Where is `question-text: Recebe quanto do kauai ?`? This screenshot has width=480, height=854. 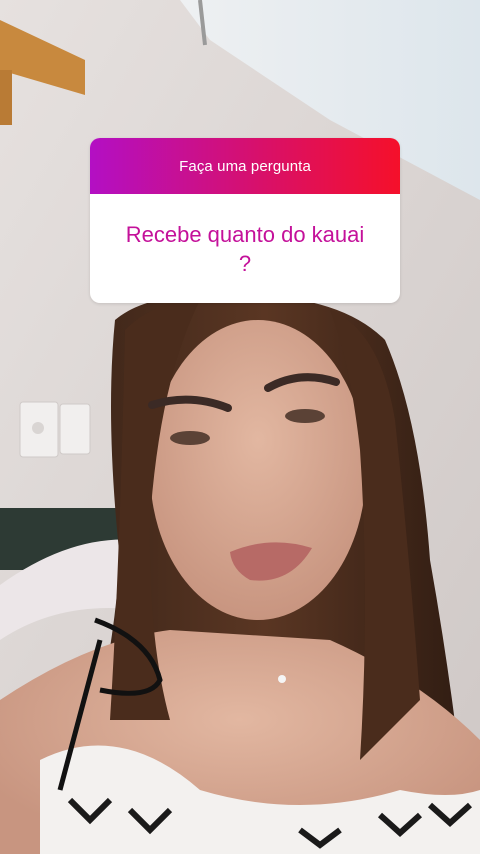 question-text: Recebe quanto do kauai ? is located at coordinates (245, 248).